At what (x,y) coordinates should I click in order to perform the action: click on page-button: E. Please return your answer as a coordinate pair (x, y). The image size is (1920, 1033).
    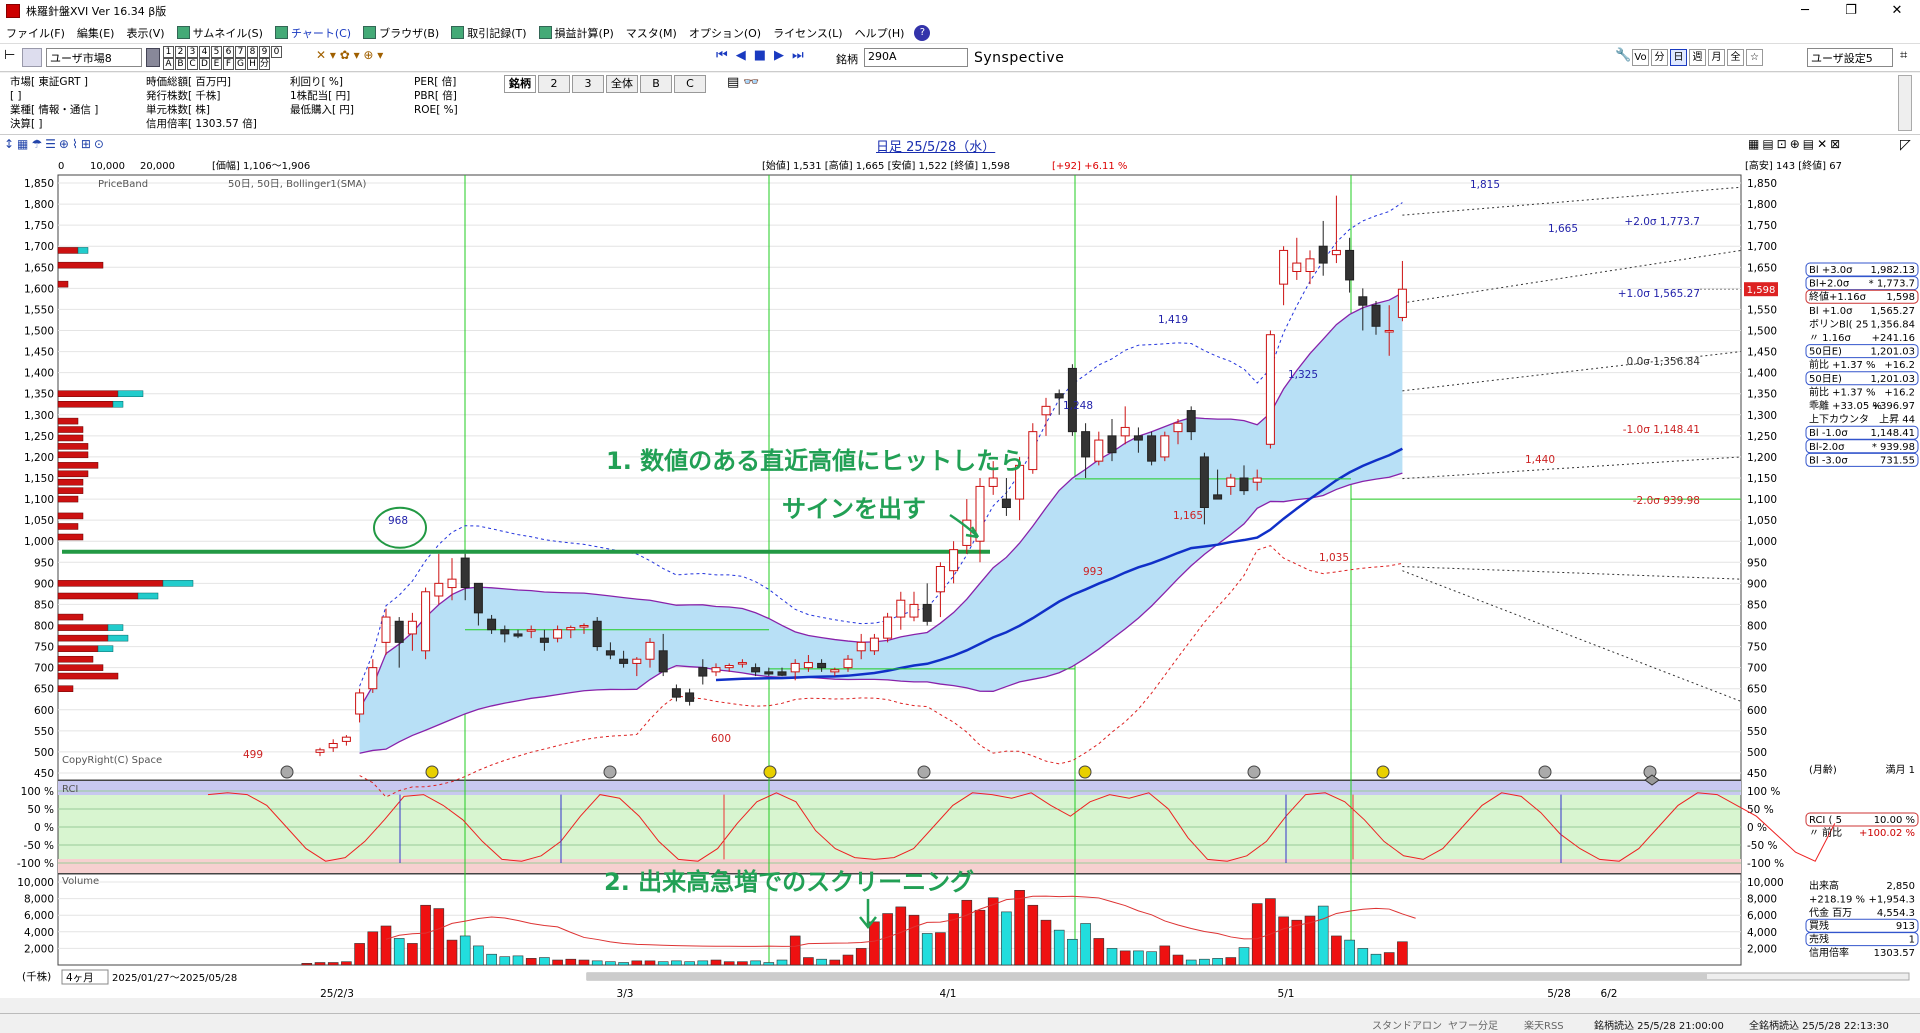
    Looking at the image, I should click on (216, 64).